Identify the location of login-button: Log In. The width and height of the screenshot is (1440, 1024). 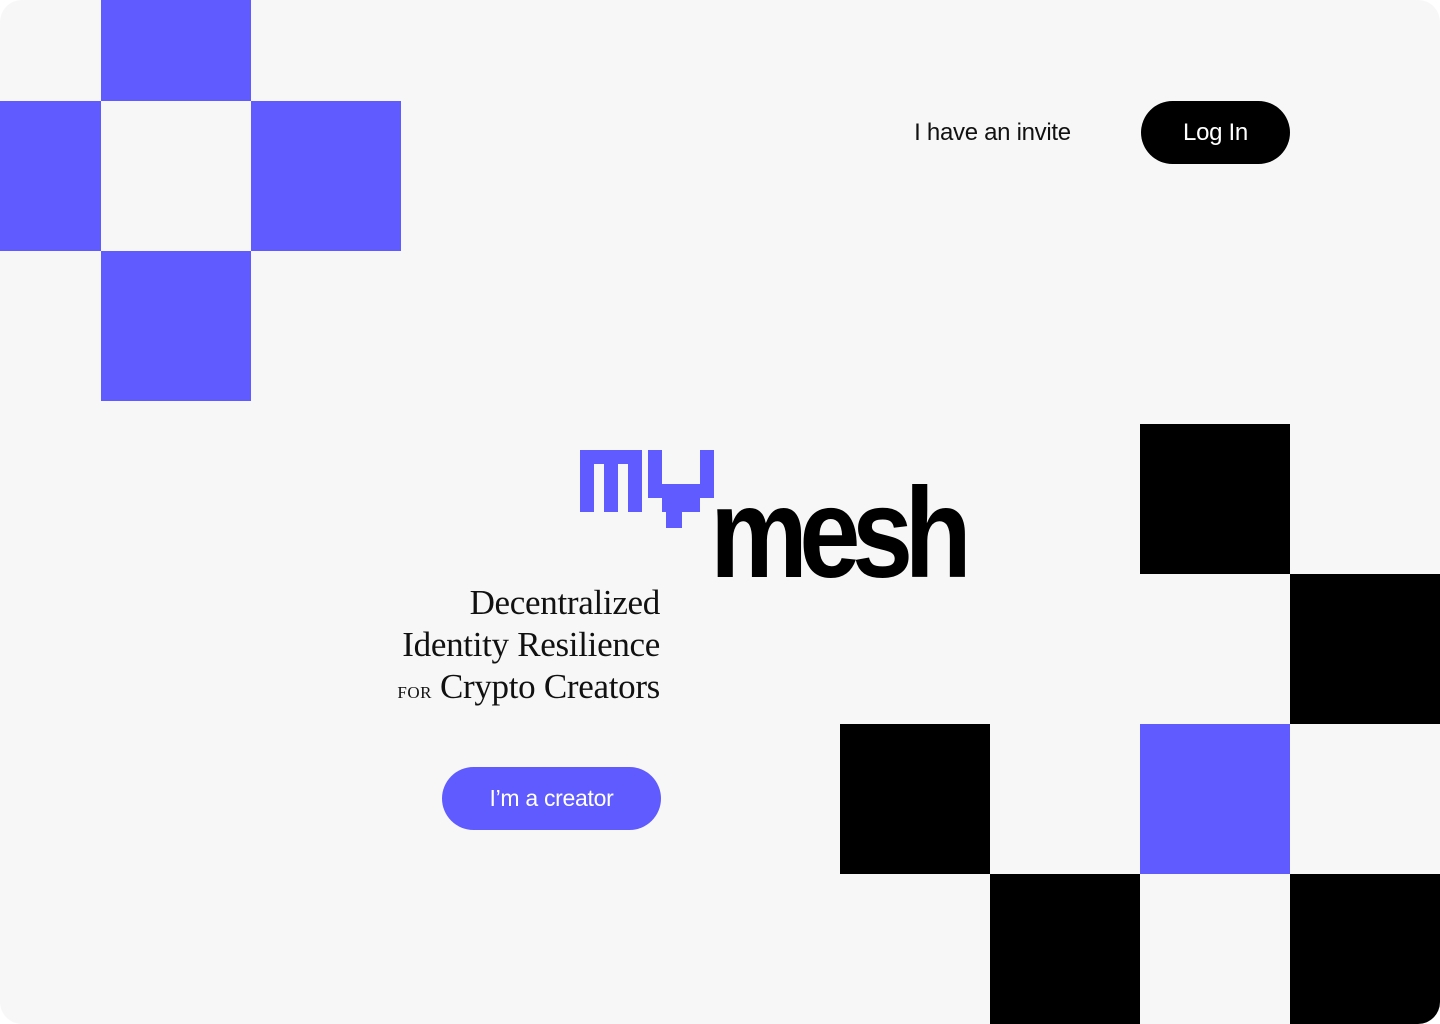
(1215, 132).